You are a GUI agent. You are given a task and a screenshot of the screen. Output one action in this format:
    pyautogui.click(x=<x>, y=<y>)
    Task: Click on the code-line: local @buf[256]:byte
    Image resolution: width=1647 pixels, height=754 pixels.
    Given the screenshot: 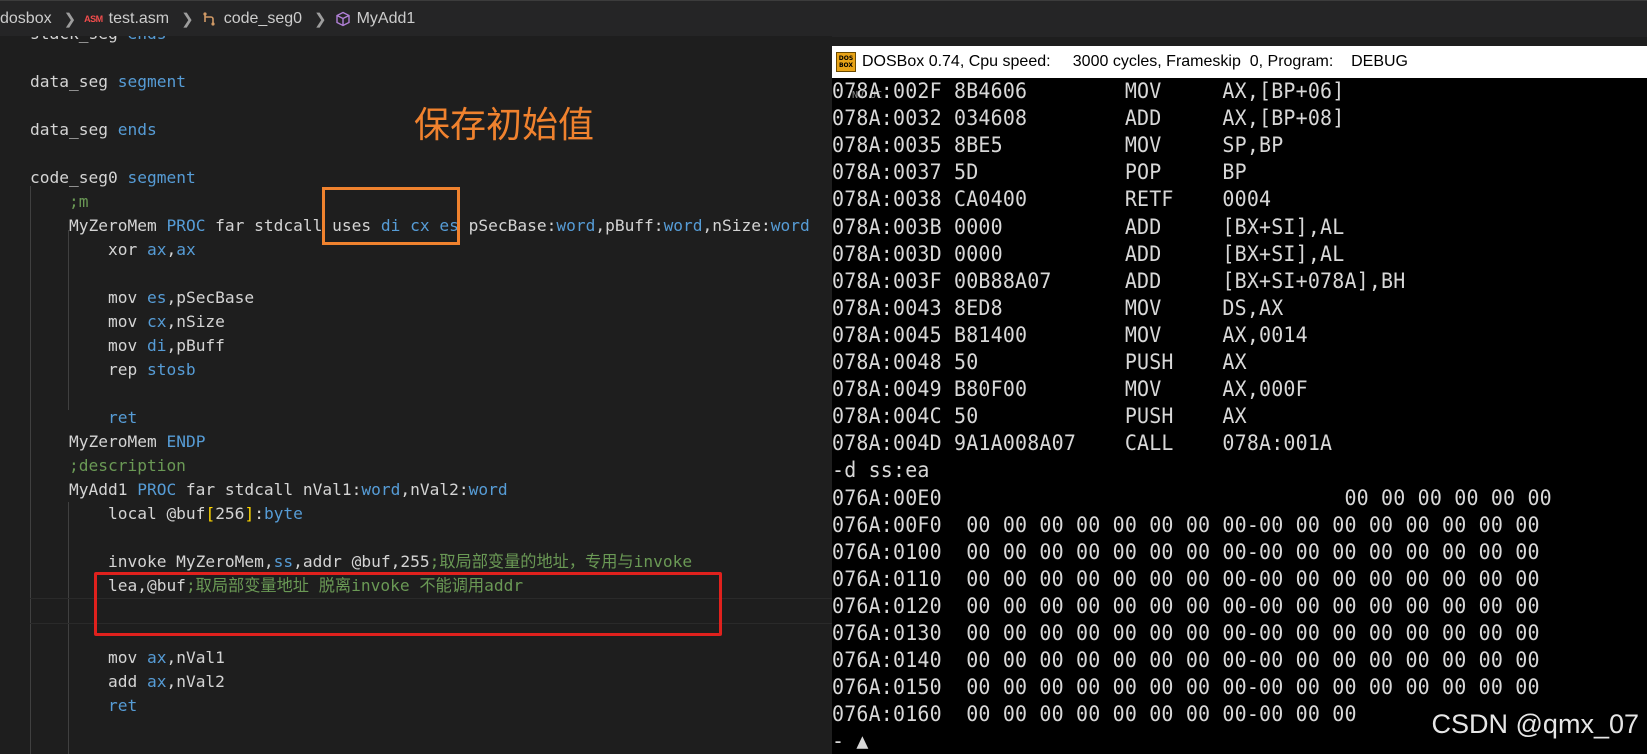 What is the action you would take?
    pyautogui.click(x=166, y=514)
    